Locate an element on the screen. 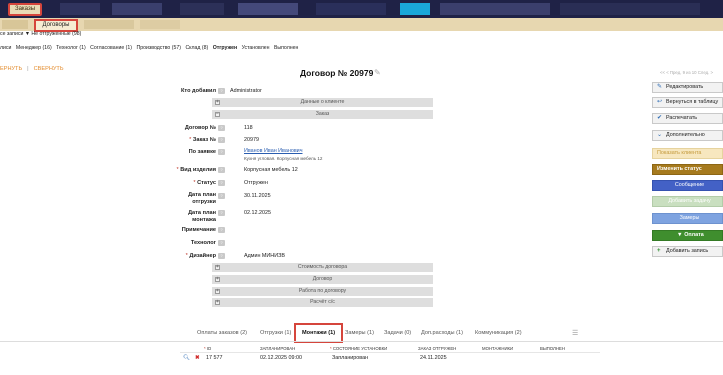  added-by-value: Administrator is located at coordinates (246, 91).